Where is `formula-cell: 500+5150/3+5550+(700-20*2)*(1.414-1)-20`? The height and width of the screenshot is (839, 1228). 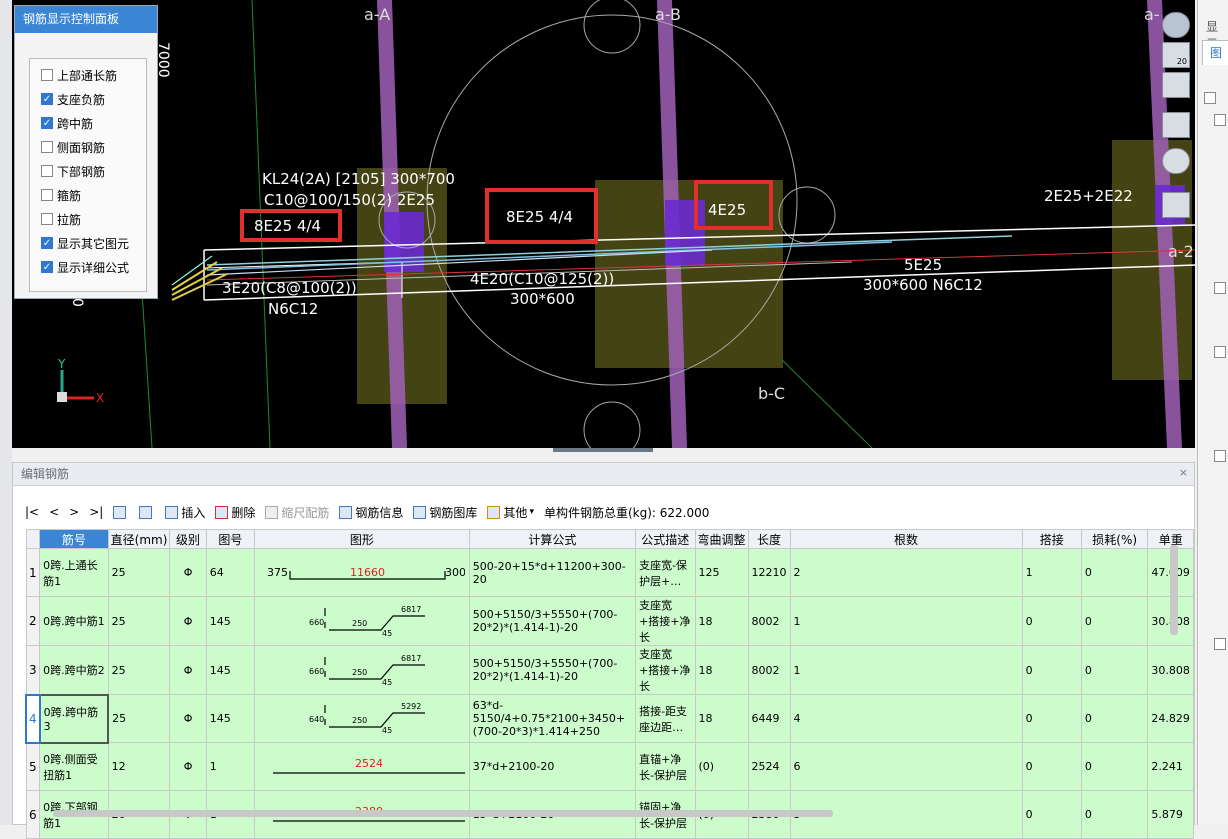
formula-cell: 500+5150/3+5550+(700-20*2)*(1.414-1)-20 is located at coordinates (552, 621).